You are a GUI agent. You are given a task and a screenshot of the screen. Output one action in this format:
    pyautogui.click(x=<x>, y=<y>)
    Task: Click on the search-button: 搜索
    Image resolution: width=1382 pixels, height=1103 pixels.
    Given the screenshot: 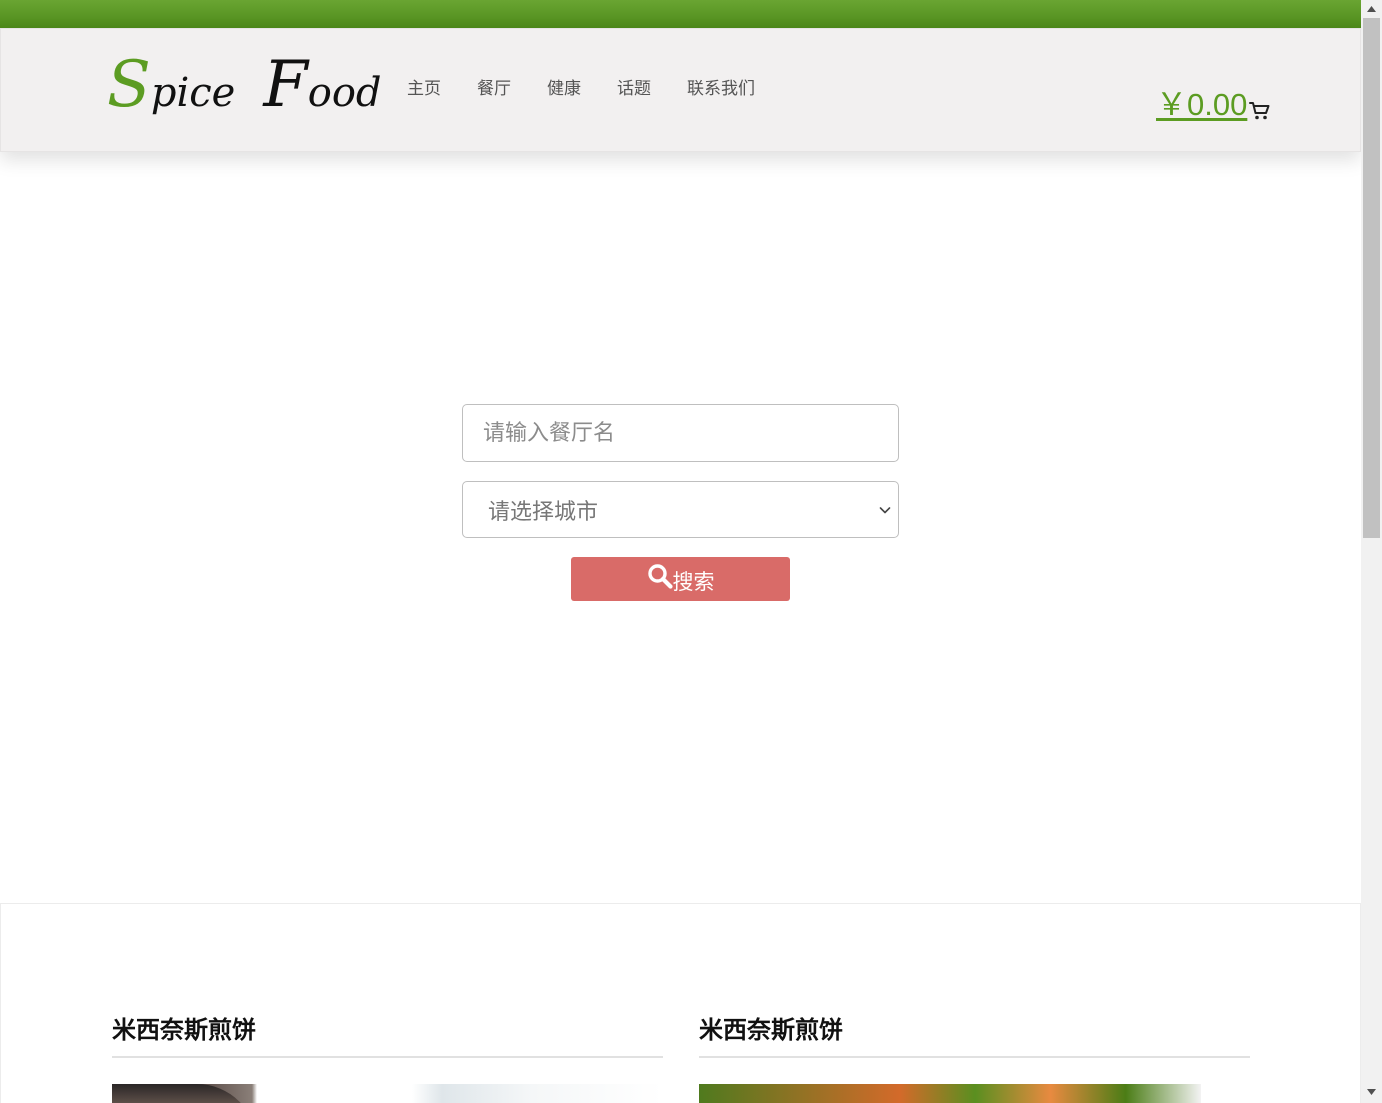 What is the action you would take?
    pyautogui.click(x=680, y=579)
    